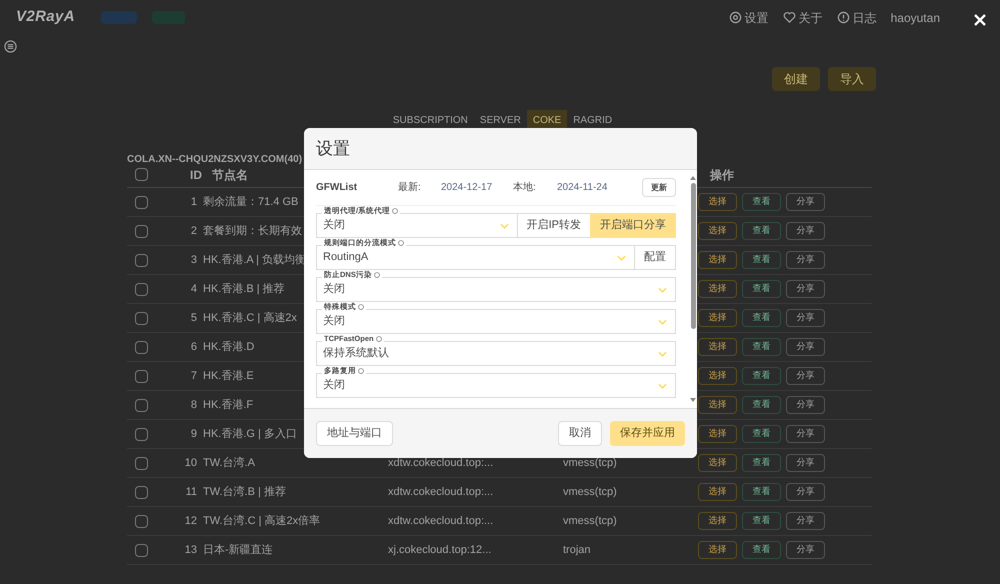  Describe the element at coordinates (582, 187) in the screenshot. I see `local-date: 2024-11-24` at that location.